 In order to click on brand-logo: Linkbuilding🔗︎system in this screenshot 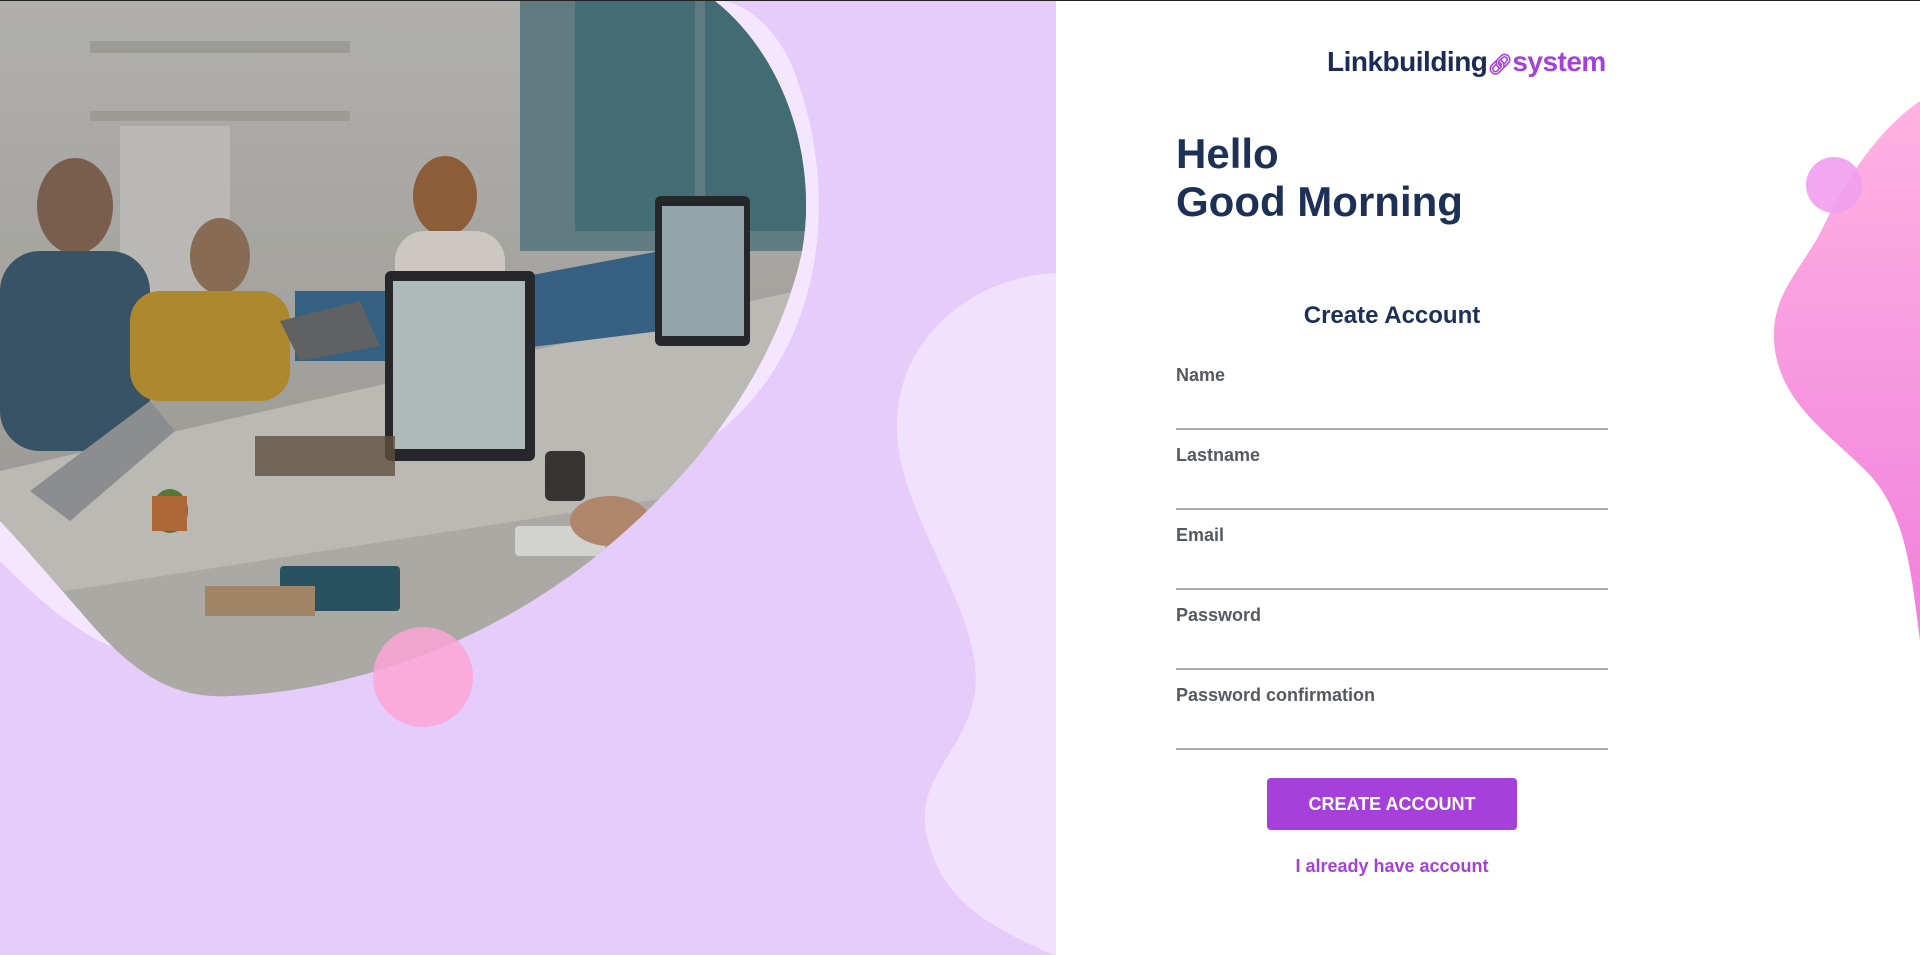, I will do `click(1466, 62)`.